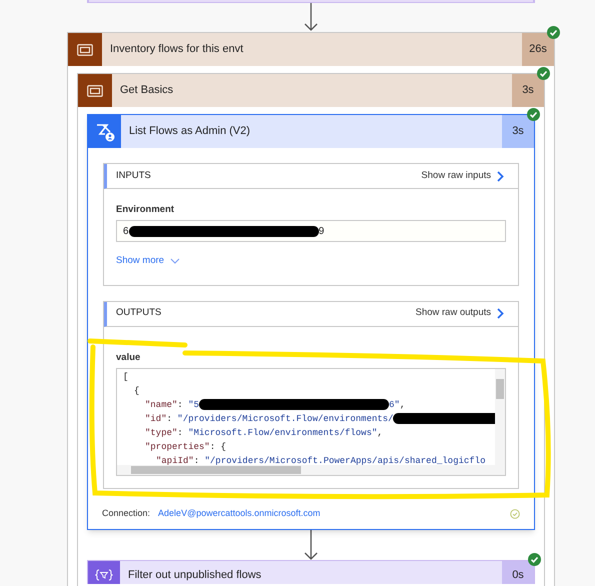  Describe the element at coordinates (126, 231) in the screenshot. I see `code-text: 6` at that location.